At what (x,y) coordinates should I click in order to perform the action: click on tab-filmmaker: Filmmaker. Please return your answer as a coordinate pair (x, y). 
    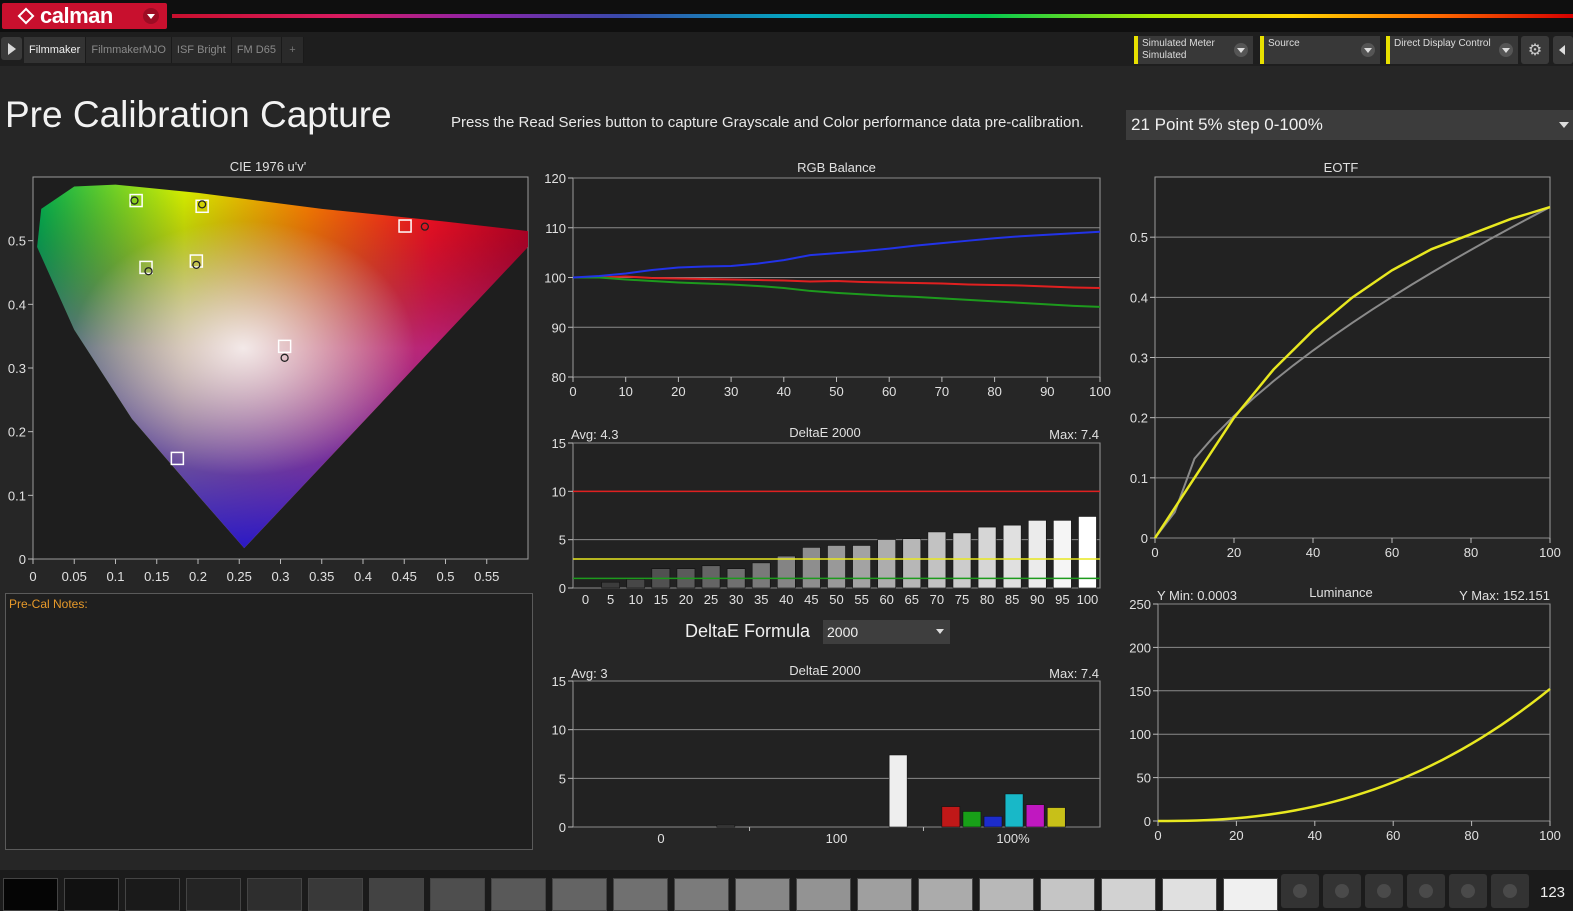
    Looking at the image, I should click on (55, 50).